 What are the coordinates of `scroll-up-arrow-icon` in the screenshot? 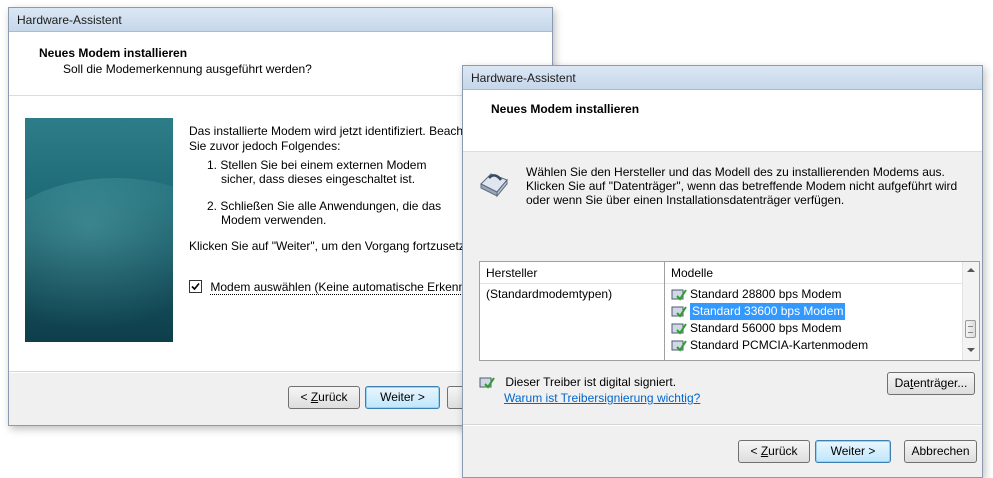 It's located at (971, 270).